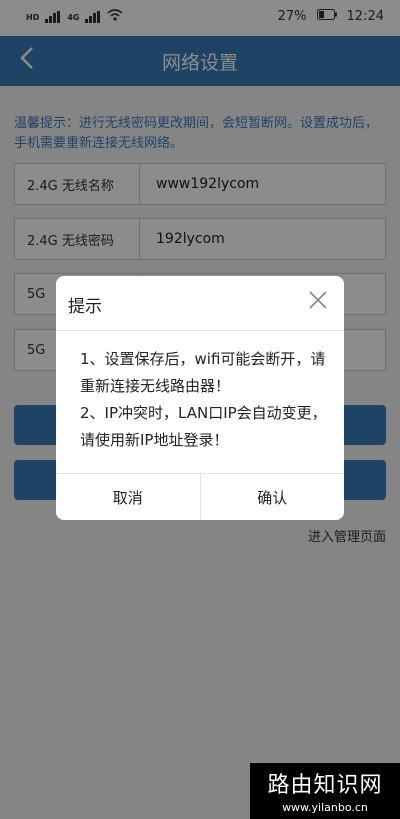 The image size is (400, 819). What do you see at coordinates (318, 300) in the screenshot?
I see `close-icon` at bounding box center [318, 300].